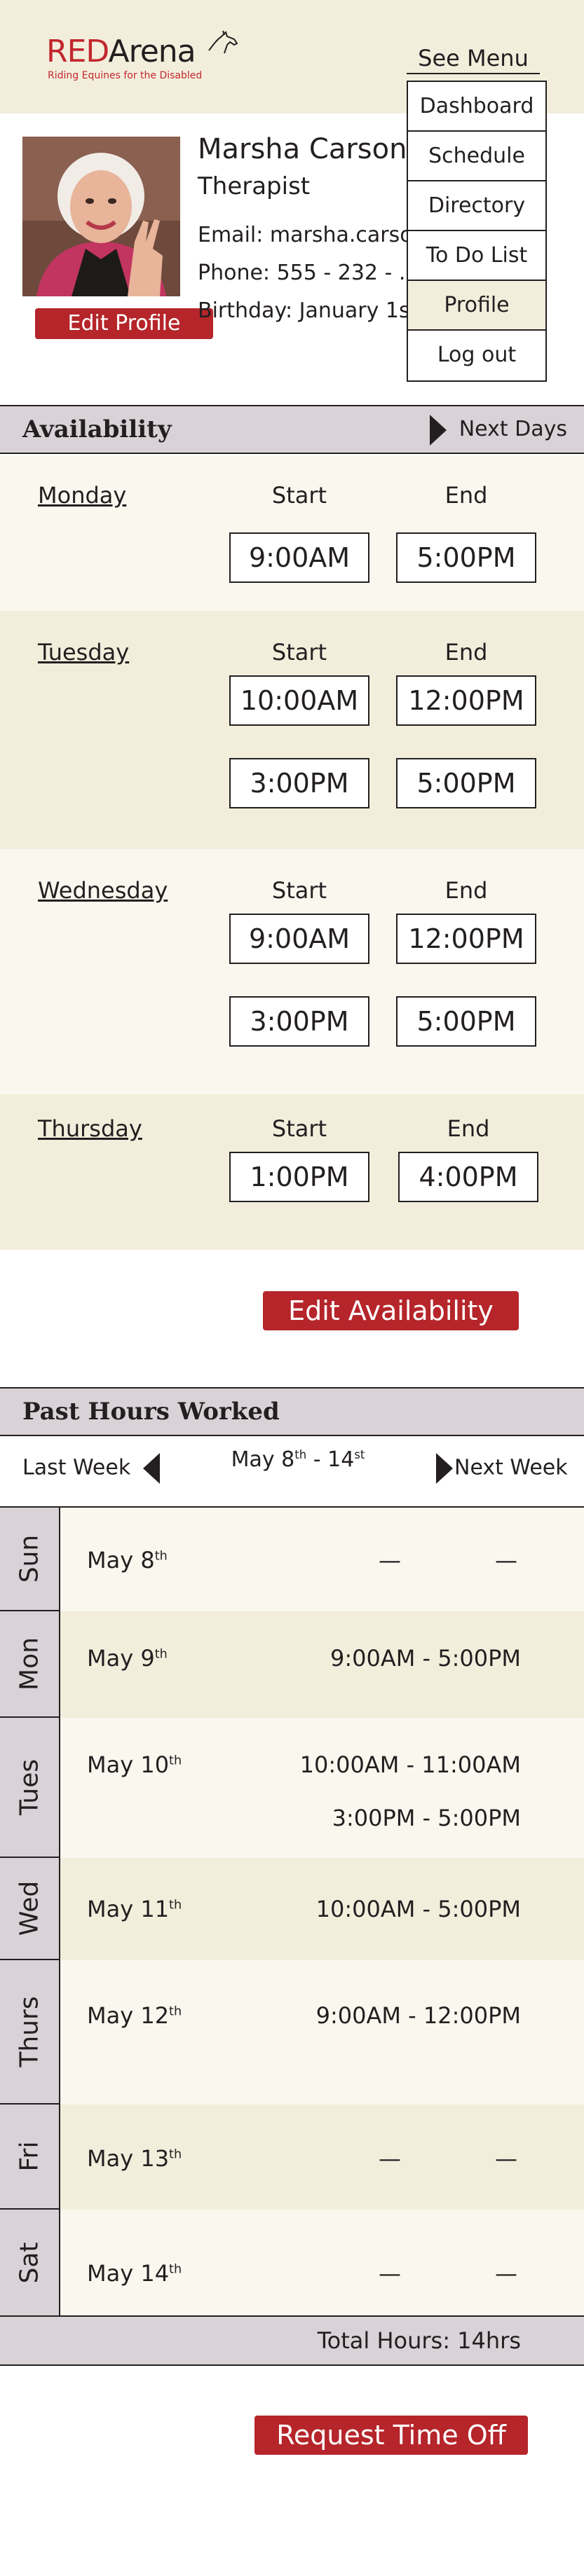 This screenshot has width=584, height=2576. Describe the element at coordinates (103, 890) in the screenshot. I see `day-name-wednesday: Wednesday` at that location.